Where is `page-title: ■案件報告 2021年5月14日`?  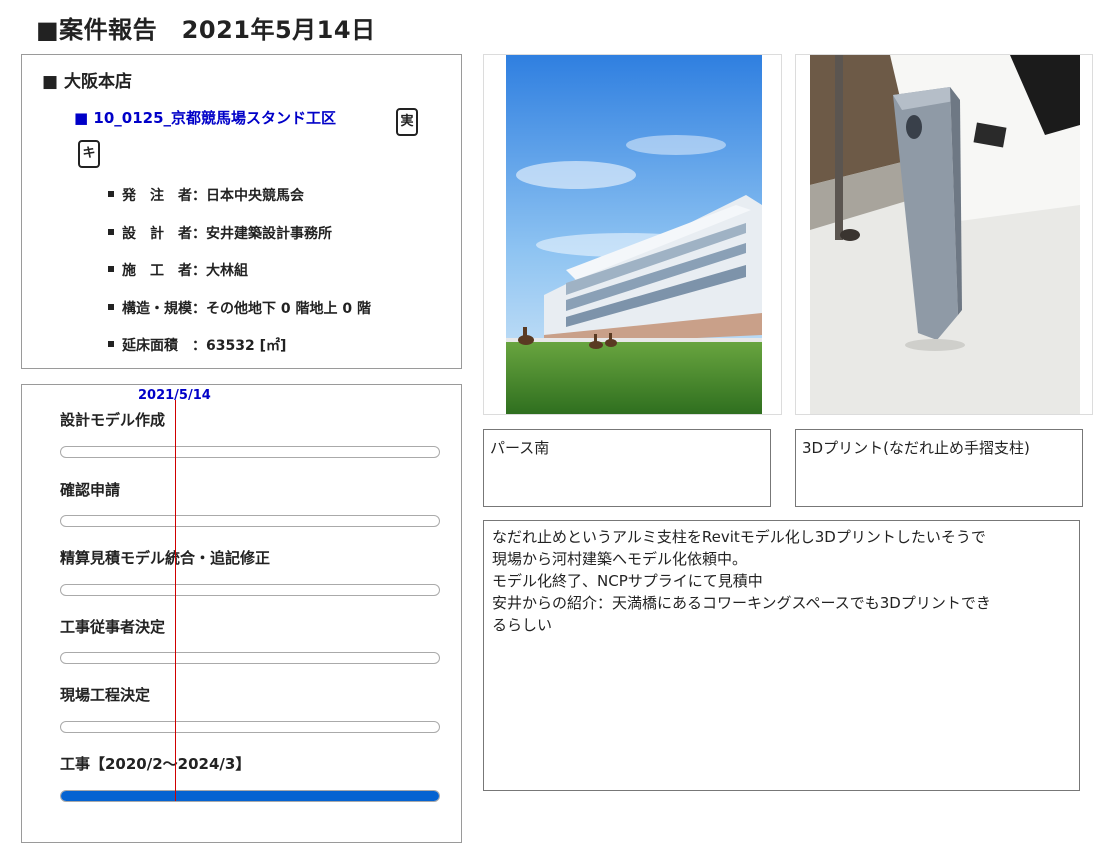
page-title: ■案件報告 2021年5月14日 is located at coordinates (206, 30).